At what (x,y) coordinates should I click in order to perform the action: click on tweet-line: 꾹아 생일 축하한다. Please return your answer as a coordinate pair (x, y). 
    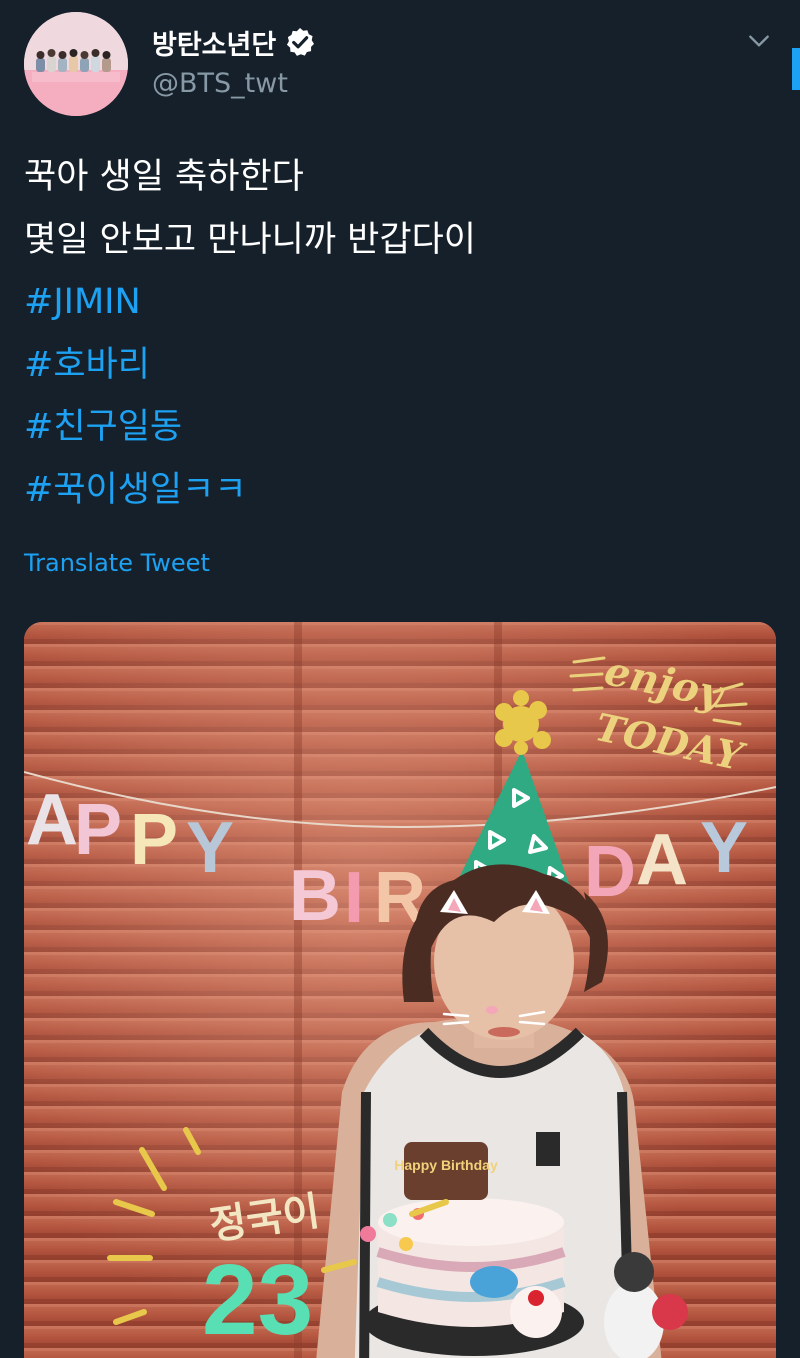
    Looking at the image, I should click on (164, 177).